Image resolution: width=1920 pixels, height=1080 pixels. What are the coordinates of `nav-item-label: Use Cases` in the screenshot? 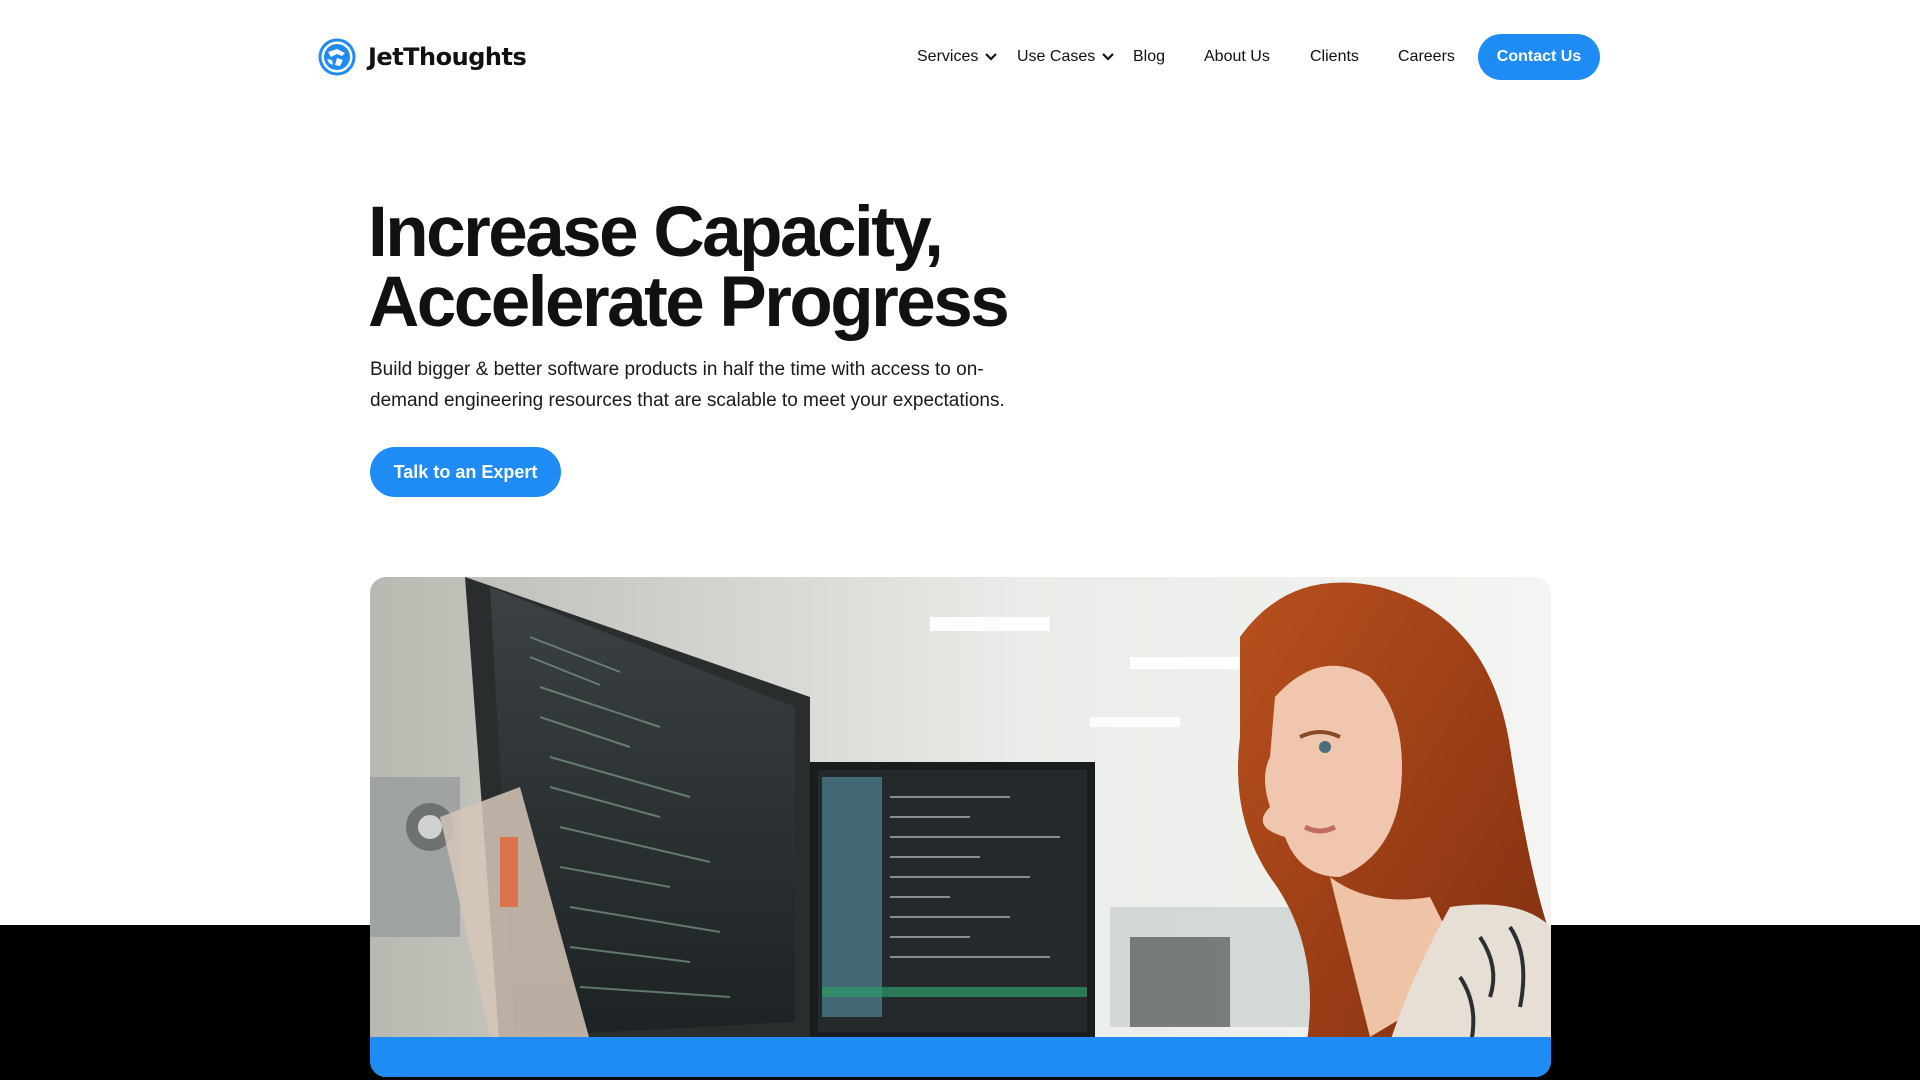 It's located at (1056, 56).